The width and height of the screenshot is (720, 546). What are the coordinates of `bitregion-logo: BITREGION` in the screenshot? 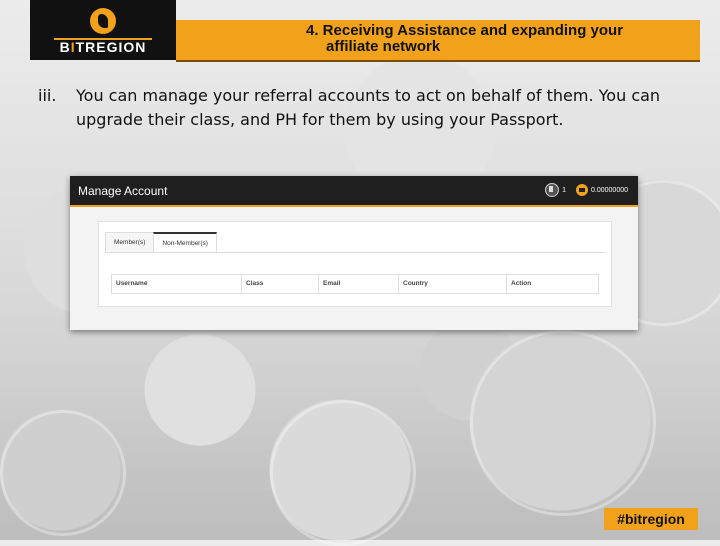 It's located at (103, 30).